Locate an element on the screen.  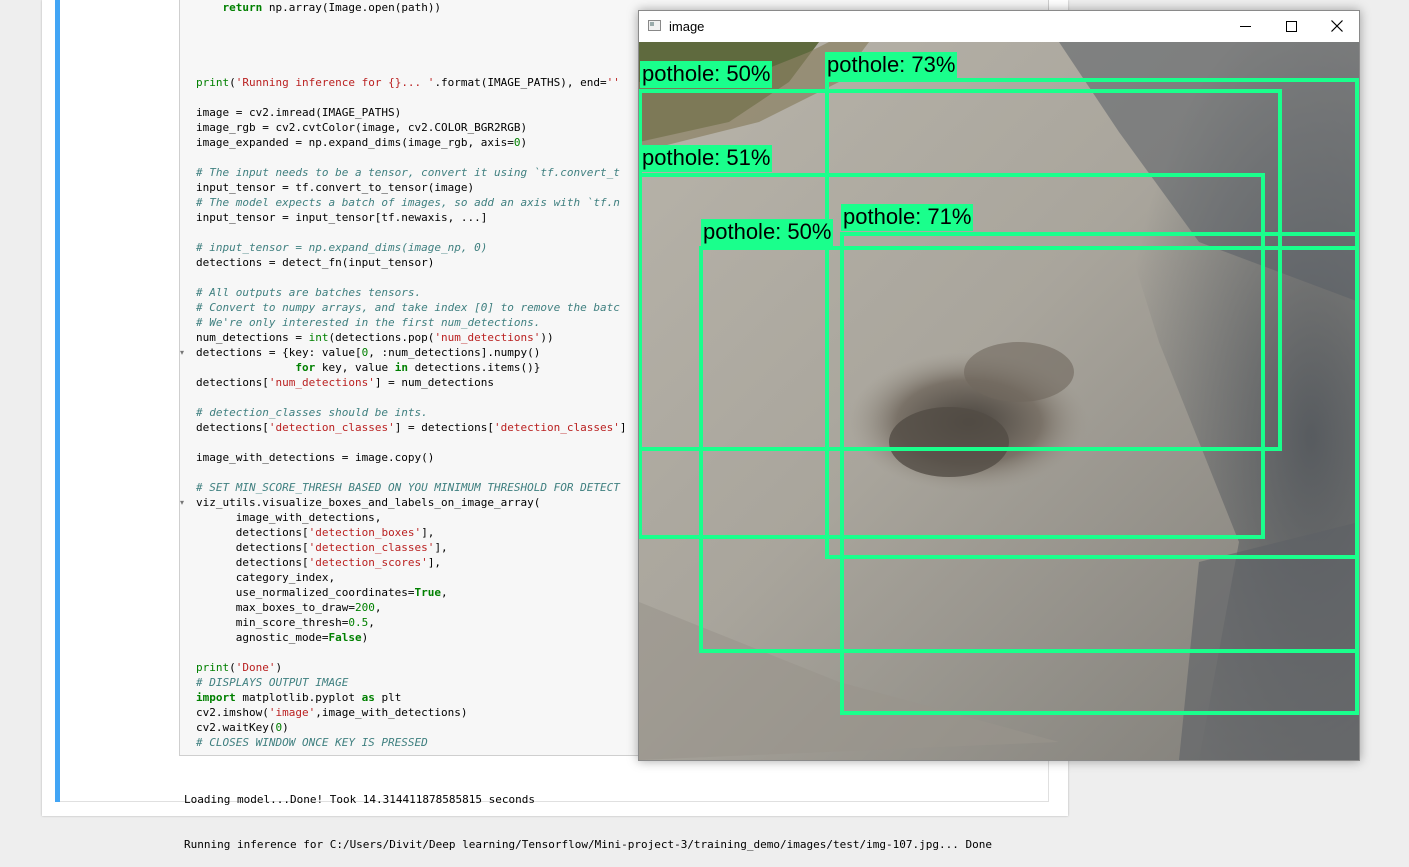
window-title: image is located at coordinates (687, 26).